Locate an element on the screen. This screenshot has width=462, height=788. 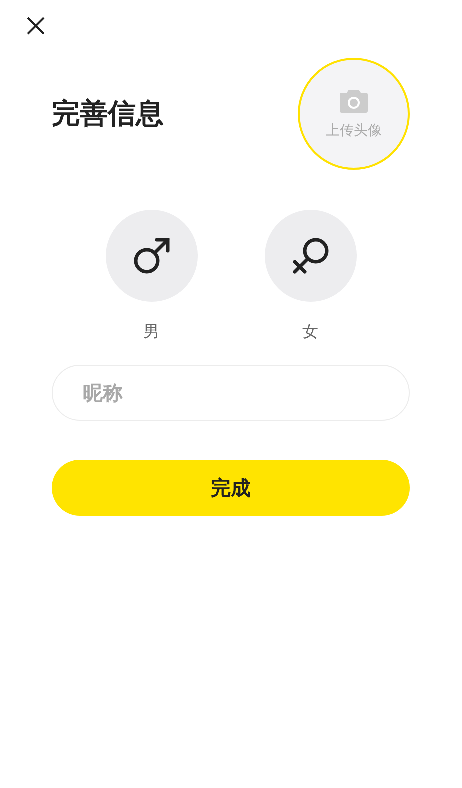
female-symbol-icon is located at coordinates (310, 256).